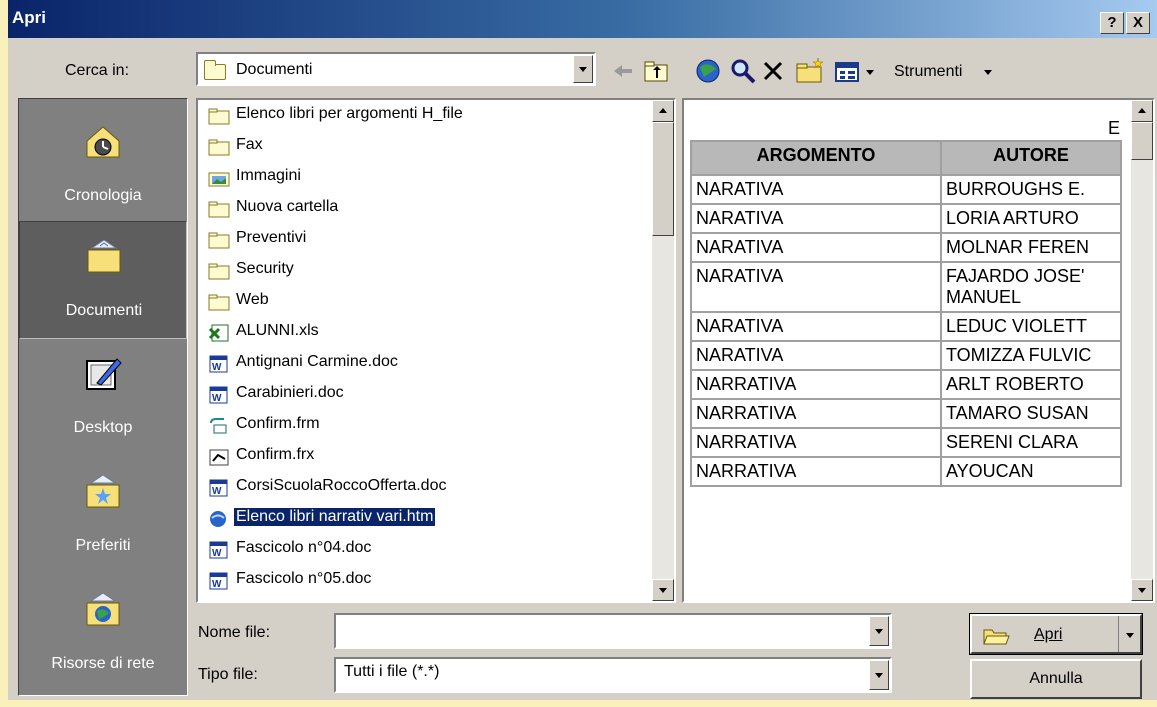 This screenshot has width=1157, height=707. I want to click on filename-field, so click(613, 631).